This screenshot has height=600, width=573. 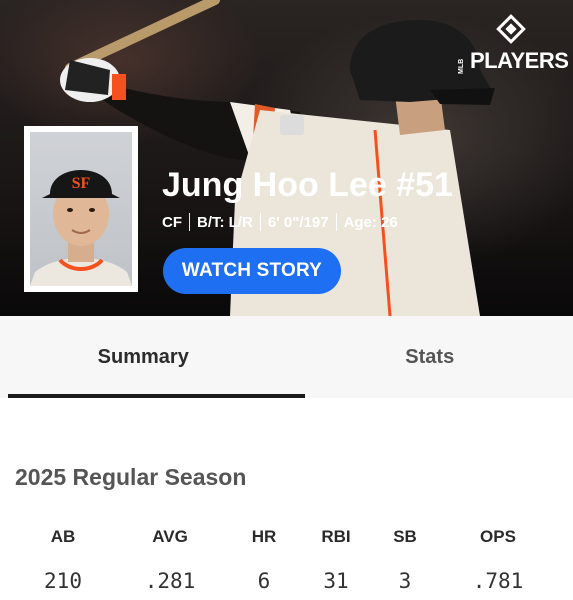 I want to click on stat-value-sb: 3, so click(x=405, y=581).